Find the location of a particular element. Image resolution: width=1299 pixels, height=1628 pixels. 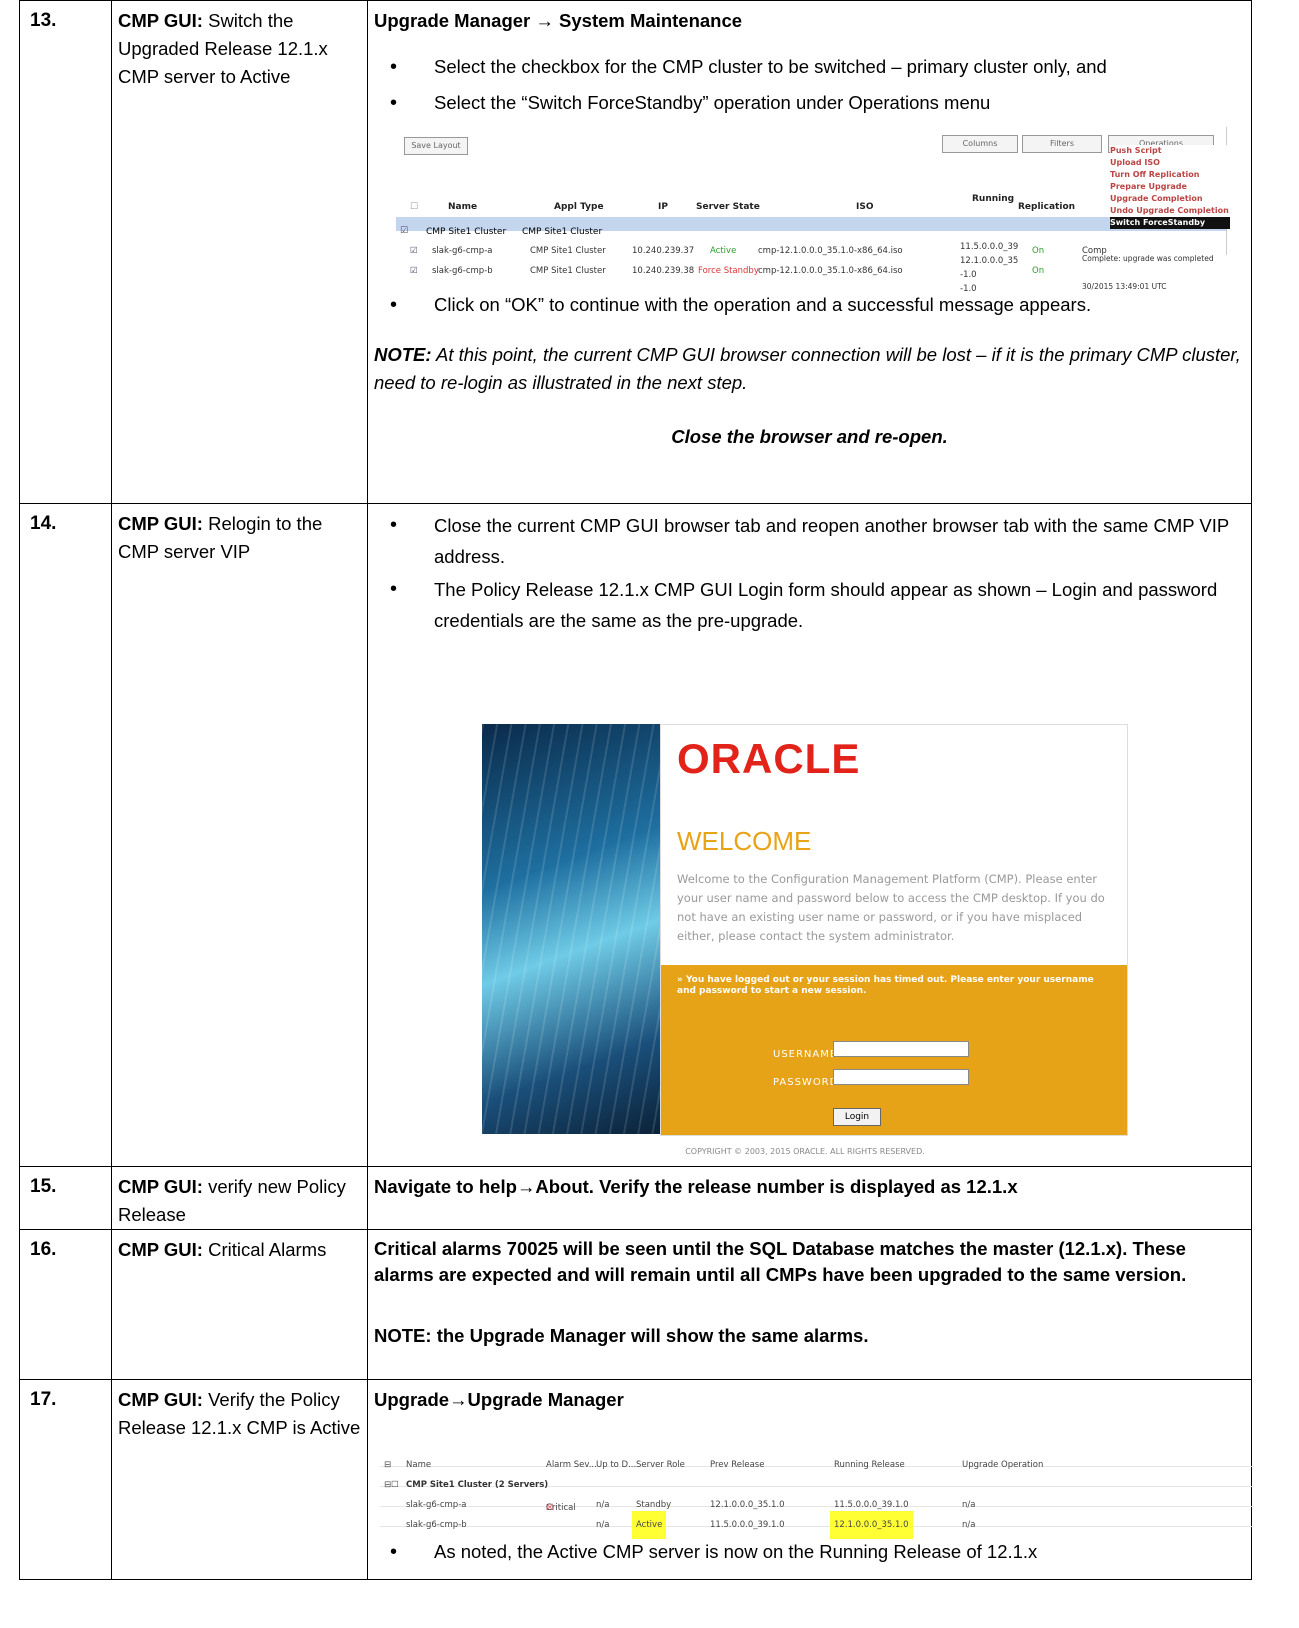

nav-path: Upgrade Manager → System Maintenance is located at coordinates (558, 20).